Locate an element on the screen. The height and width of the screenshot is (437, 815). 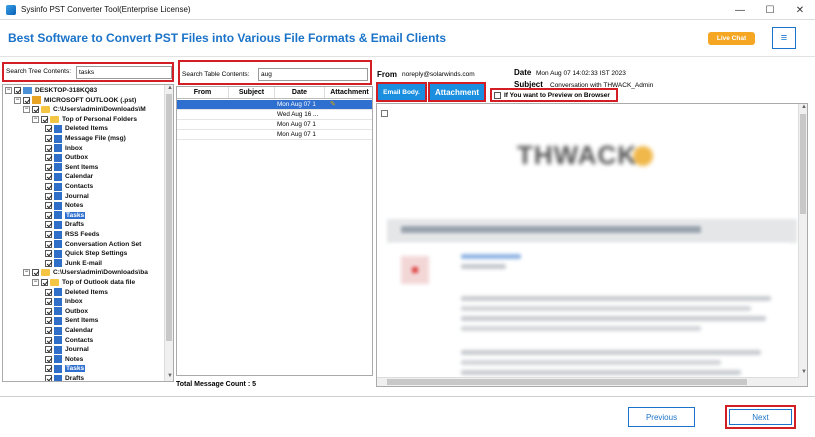
tree-scrollbar: ▲ ▼ is located at coordinates (168, 233).